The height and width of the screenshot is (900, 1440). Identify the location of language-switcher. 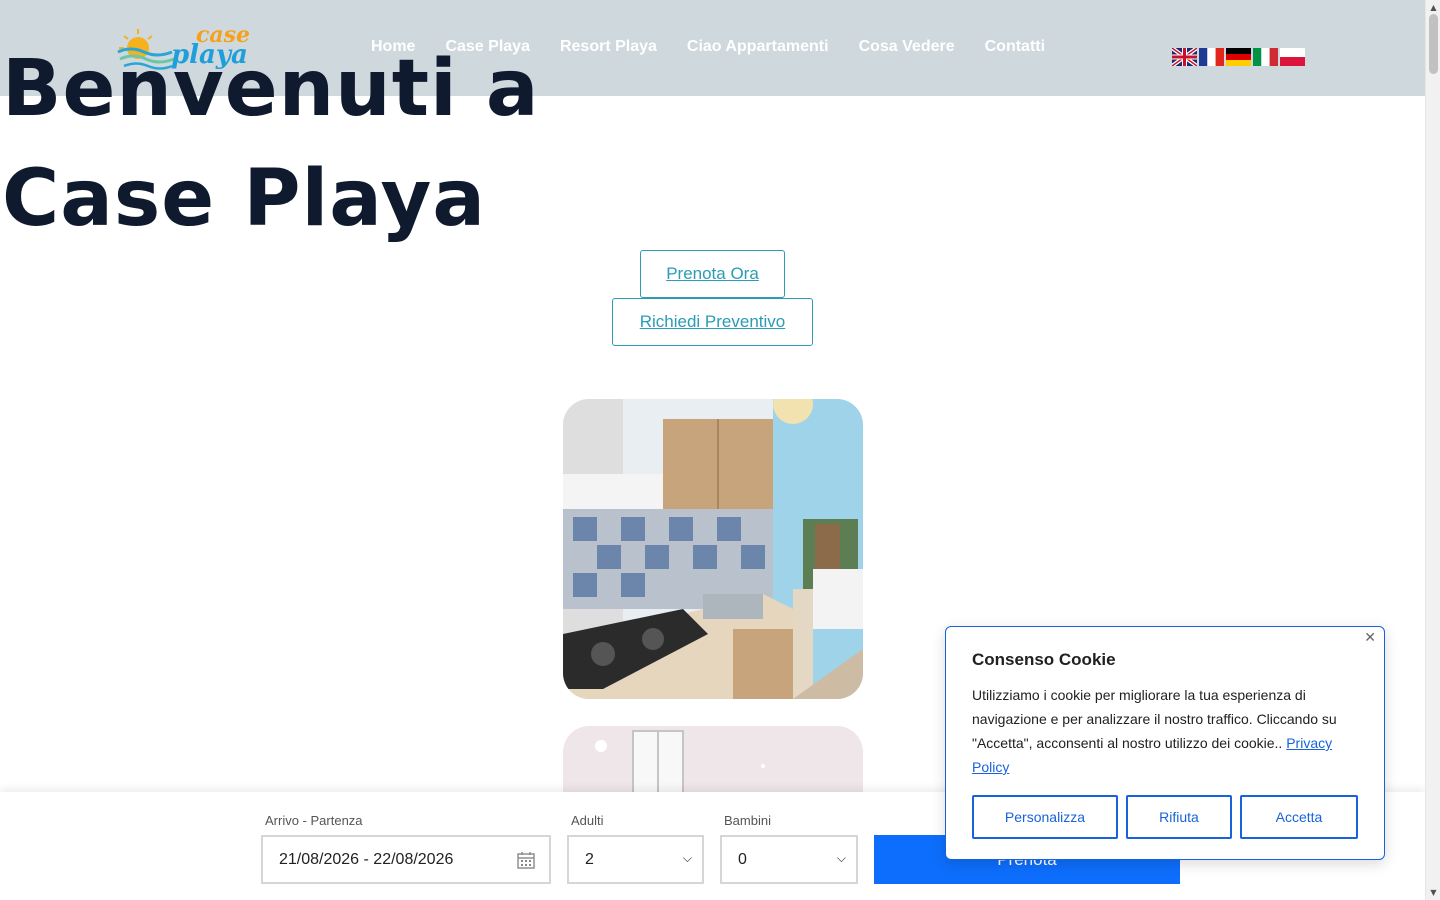
(1238, 57).